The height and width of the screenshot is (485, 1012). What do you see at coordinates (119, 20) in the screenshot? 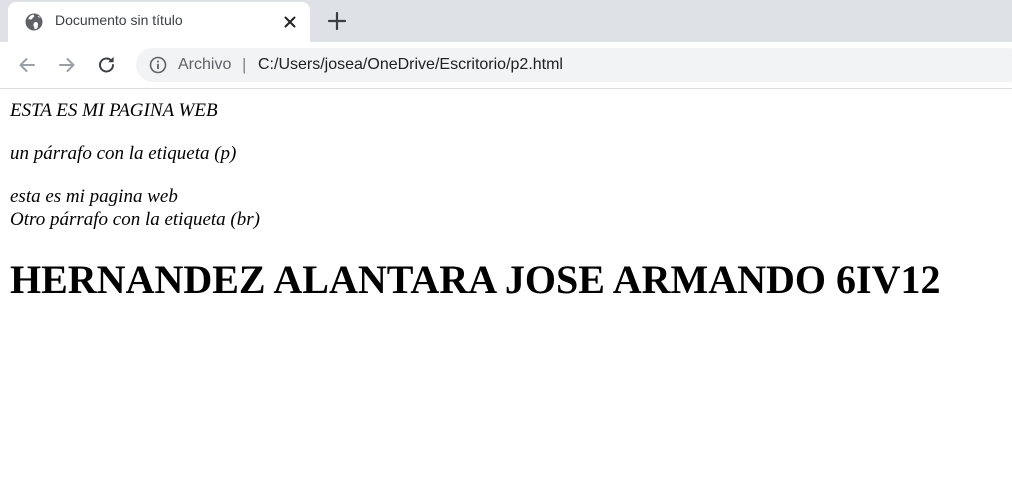
I see `tab-title: Documento sin título` at bounding box center [119, 20].